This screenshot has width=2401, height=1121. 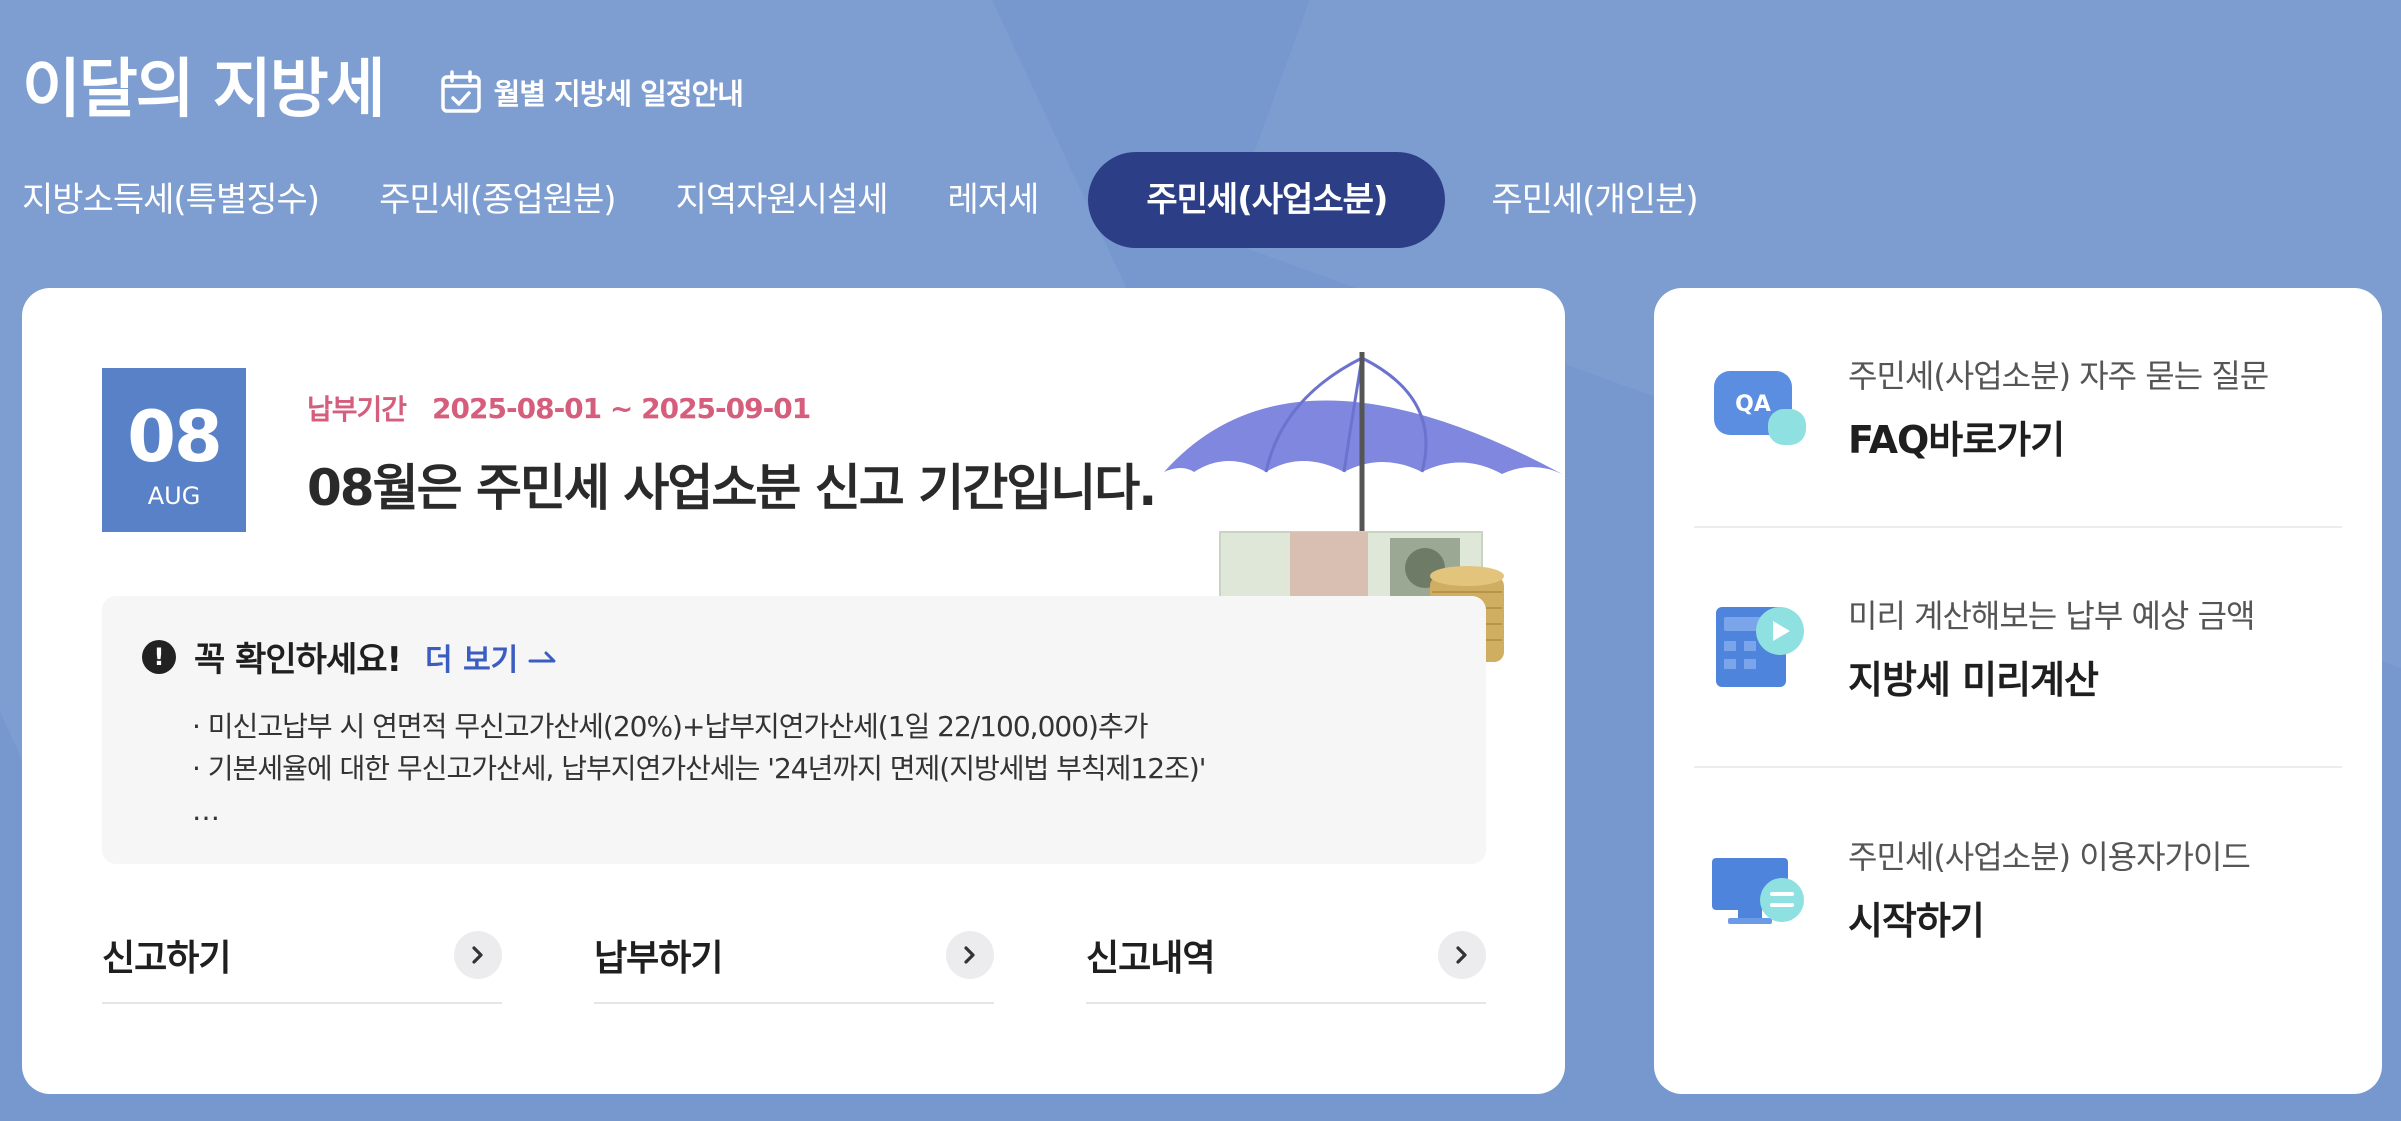 I want to click on tab-regional-resource-tax: 지역자원시설세, so click(x=782, y=200).